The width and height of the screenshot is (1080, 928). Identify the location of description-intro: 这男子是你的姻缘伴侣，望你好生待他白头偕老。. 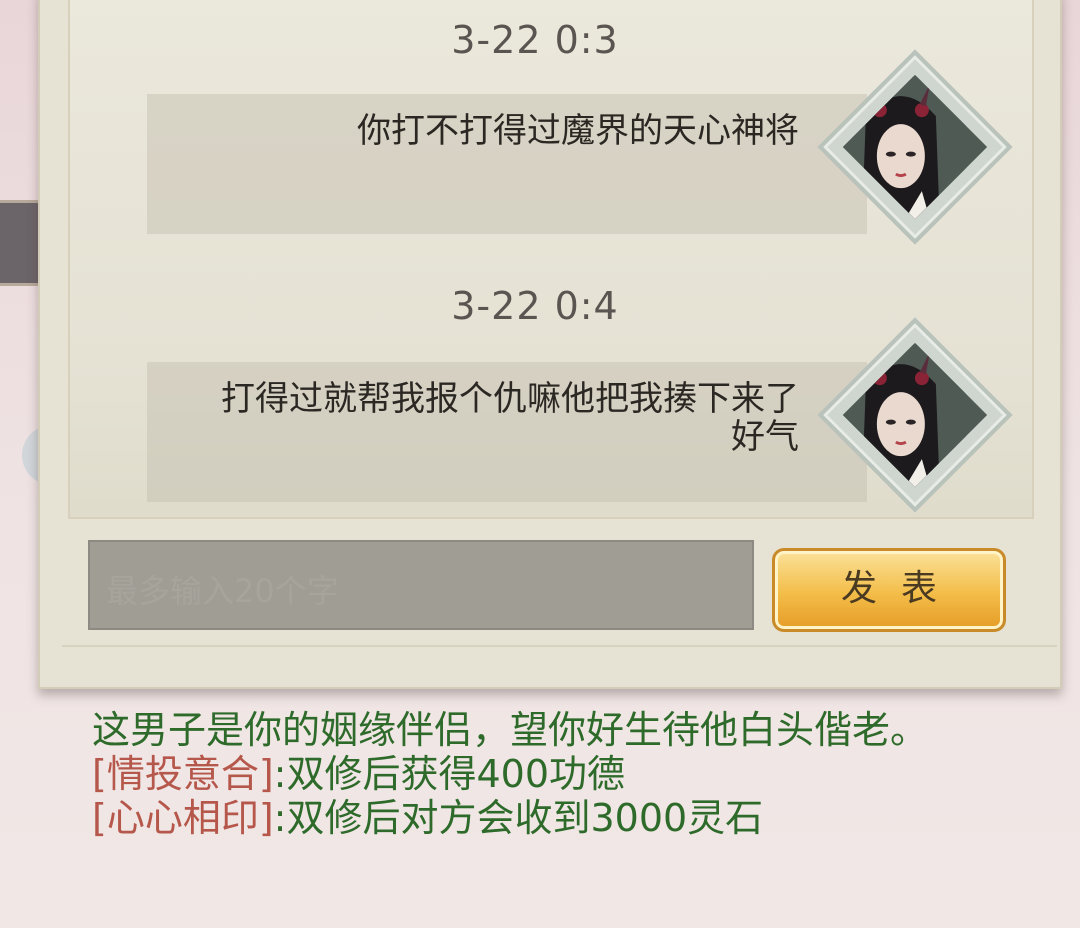
(510, 730).